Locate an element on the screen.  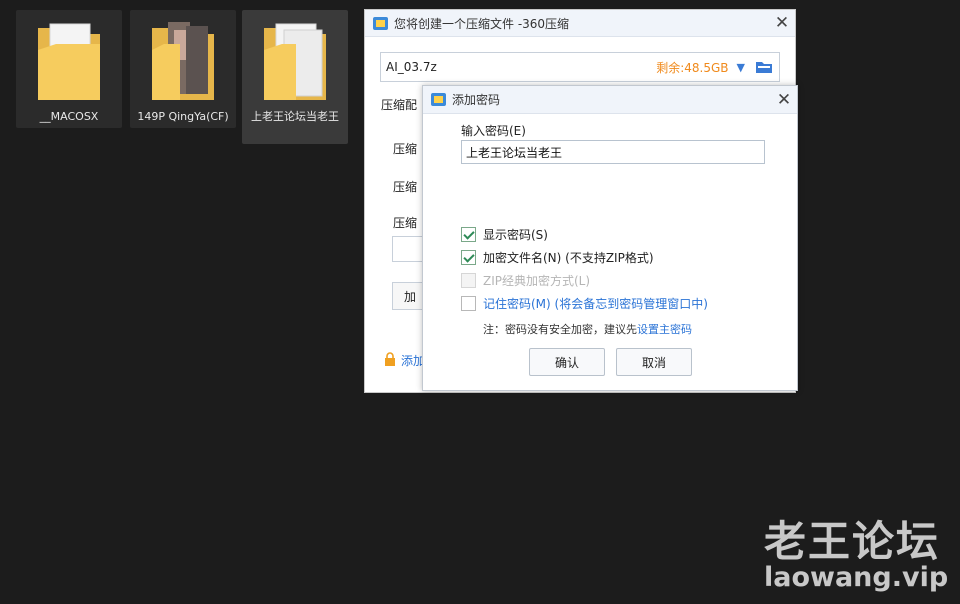
desktop-folder-laowang: 上老王论坛当老王 is located at coordinates (295, 77).